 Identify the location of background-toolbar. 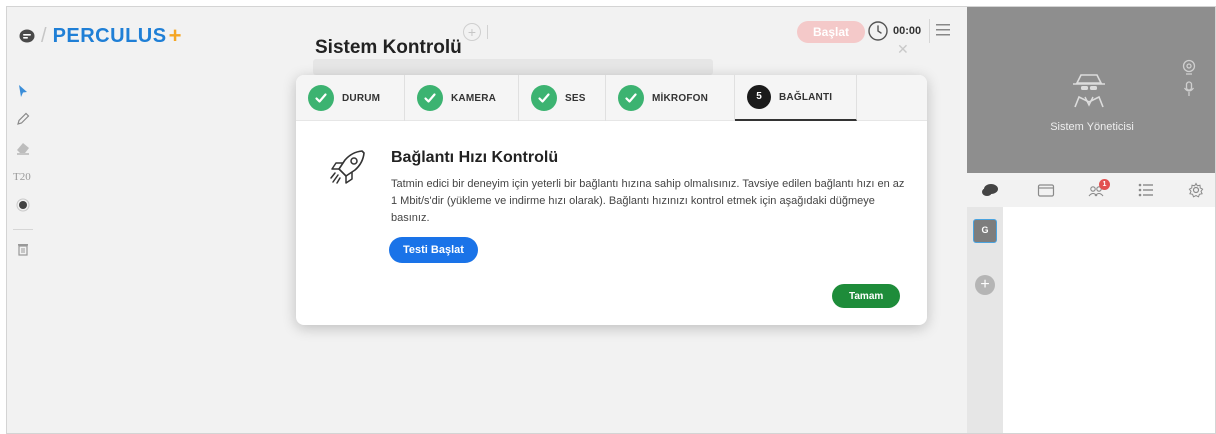
(513, 67).